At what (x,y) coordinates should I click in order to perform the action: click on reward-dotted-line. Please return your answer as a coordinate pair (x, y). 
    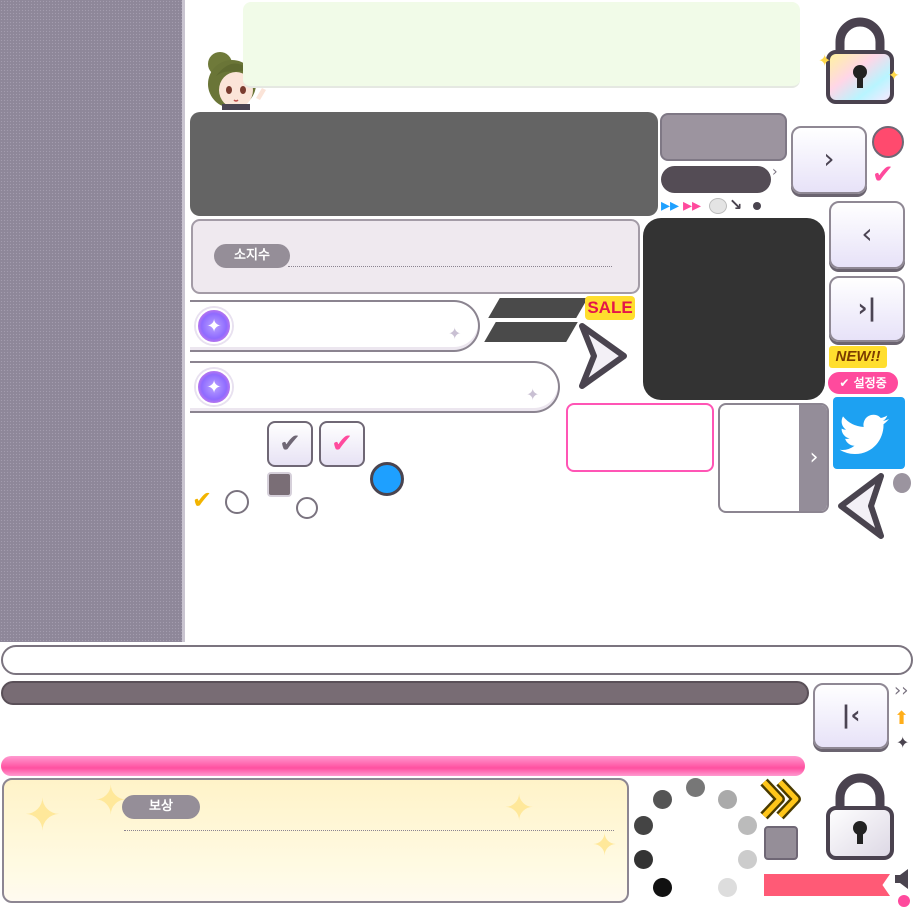
    Looking at the image, I should click on (369, 830).